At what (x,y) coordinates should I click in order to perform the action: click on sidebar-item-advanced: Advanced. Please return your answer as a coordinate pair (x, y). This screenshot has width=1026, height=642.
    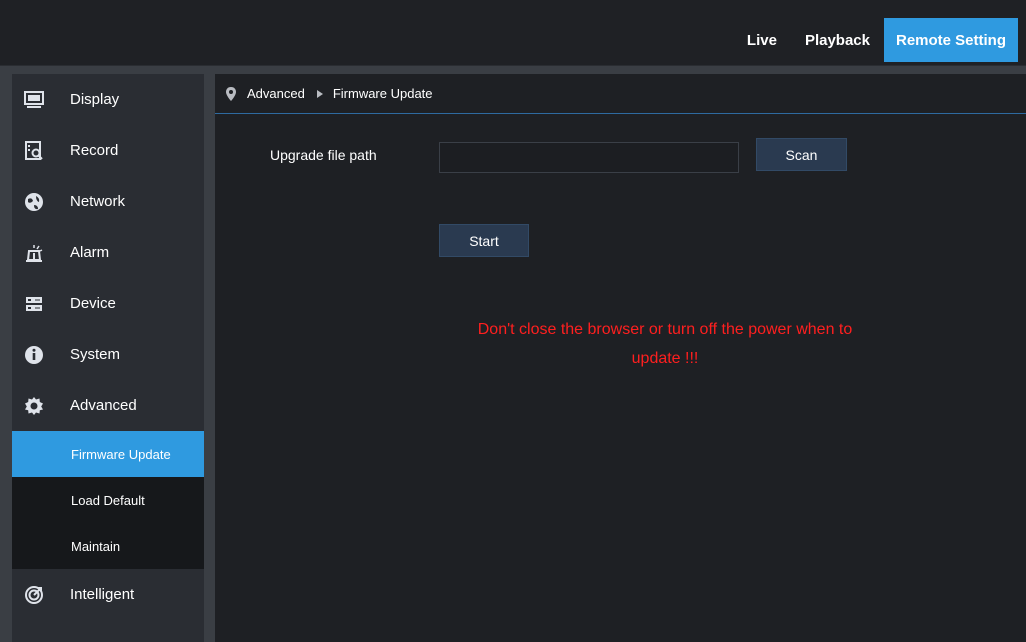
    Looking at the image, I should click on (108, 405).